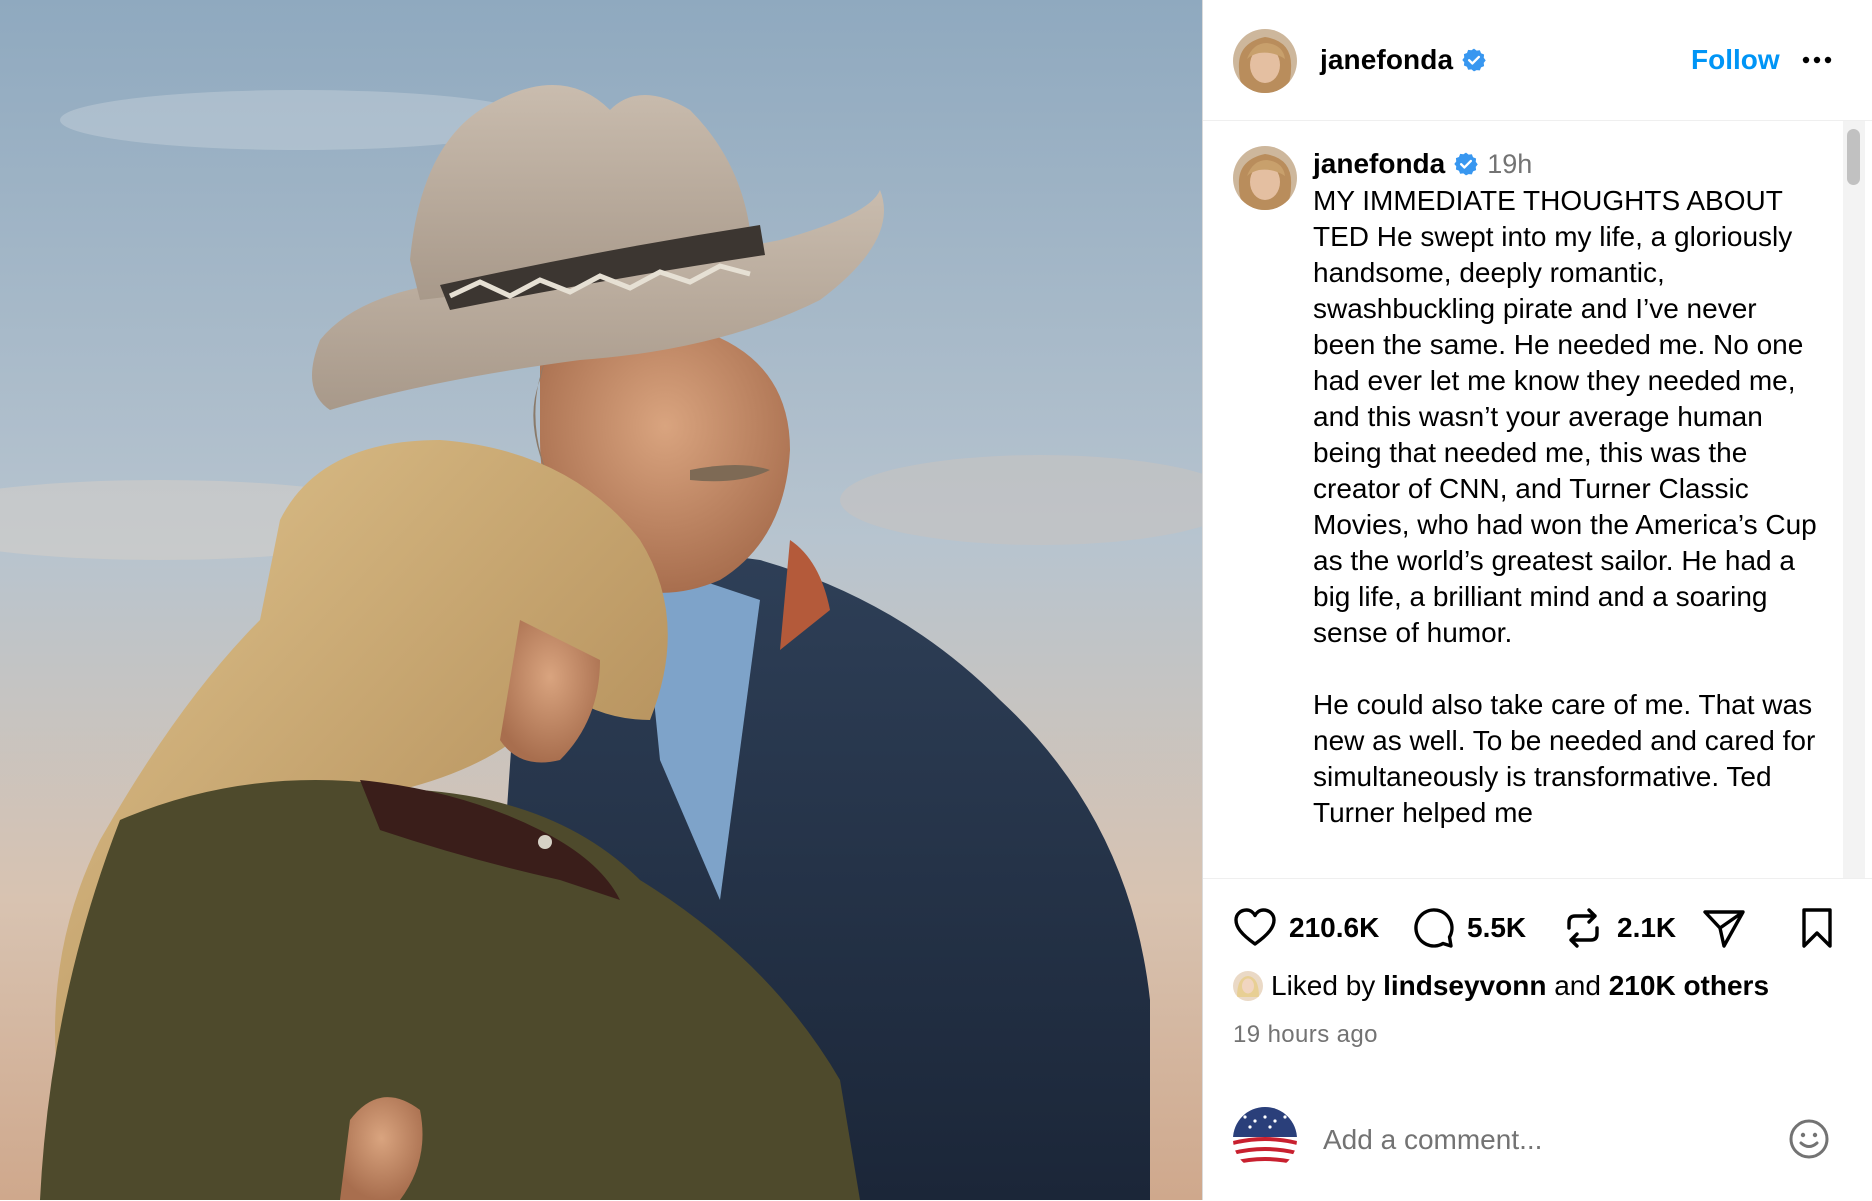 The width and height of the screenshot is (1872, 1201). I want to click on repost-button: 2.1K, so click(1617, 928).